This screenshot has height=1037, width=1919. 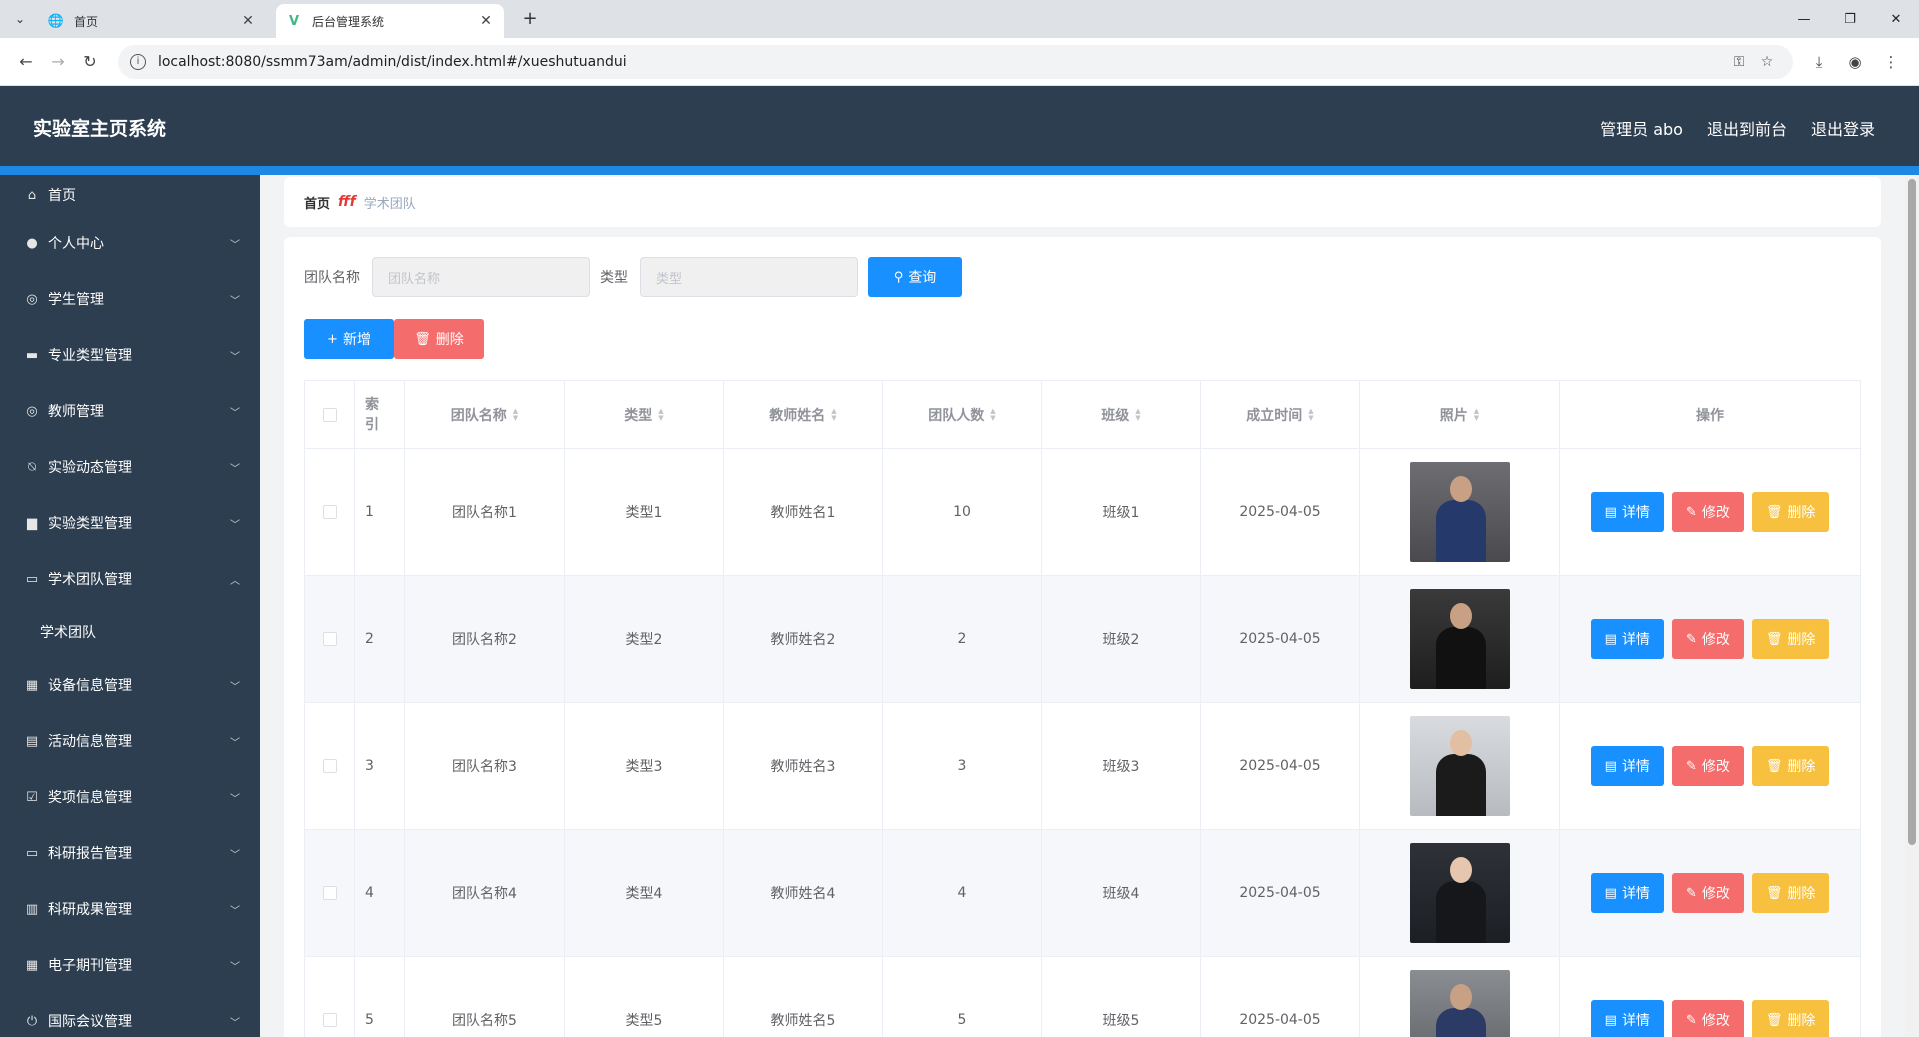 What do you see at coordinates (130, 243) in the screenshot?
I see `sidebar-item-personal: ● 个人中心 ﹀` at bounding box center [130, 243].